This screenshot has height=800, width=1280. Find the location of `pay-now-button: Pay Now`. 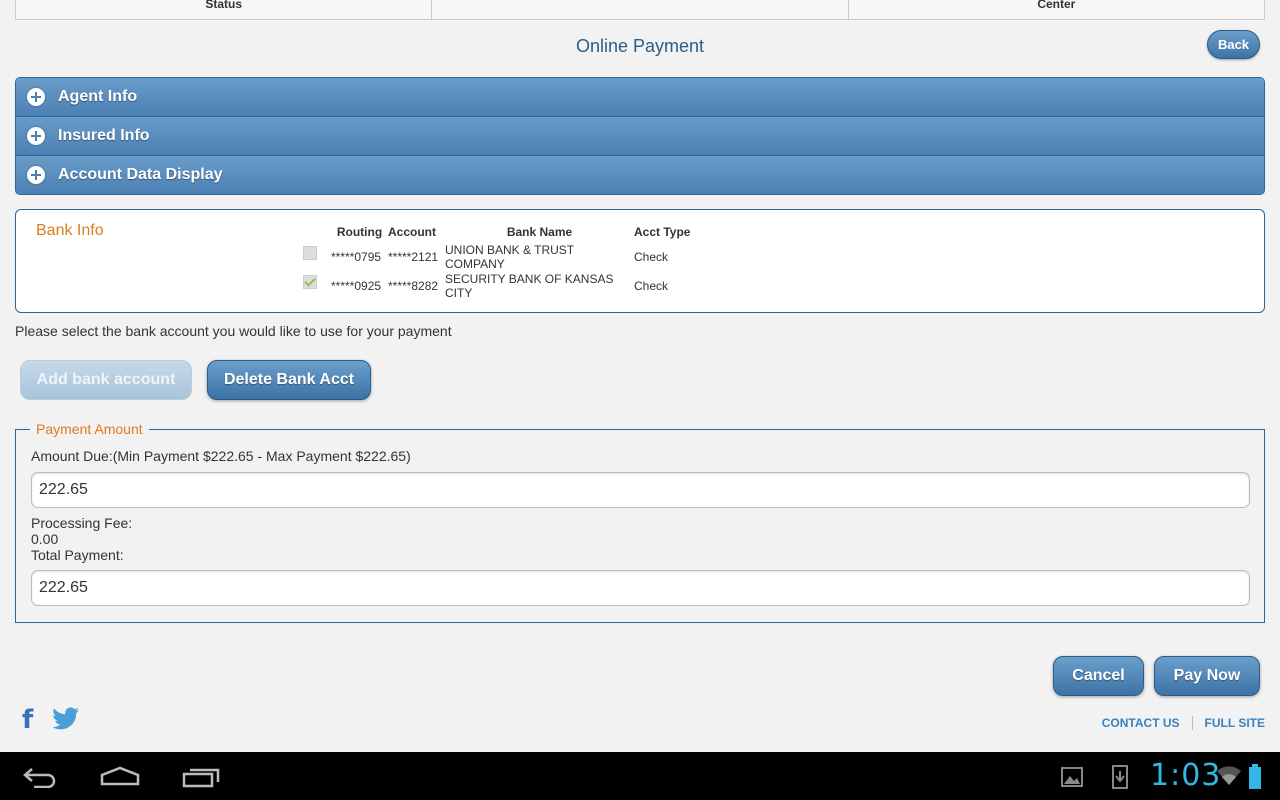

pay-now-button: Pay Now is located at coordinates (1207, 676).